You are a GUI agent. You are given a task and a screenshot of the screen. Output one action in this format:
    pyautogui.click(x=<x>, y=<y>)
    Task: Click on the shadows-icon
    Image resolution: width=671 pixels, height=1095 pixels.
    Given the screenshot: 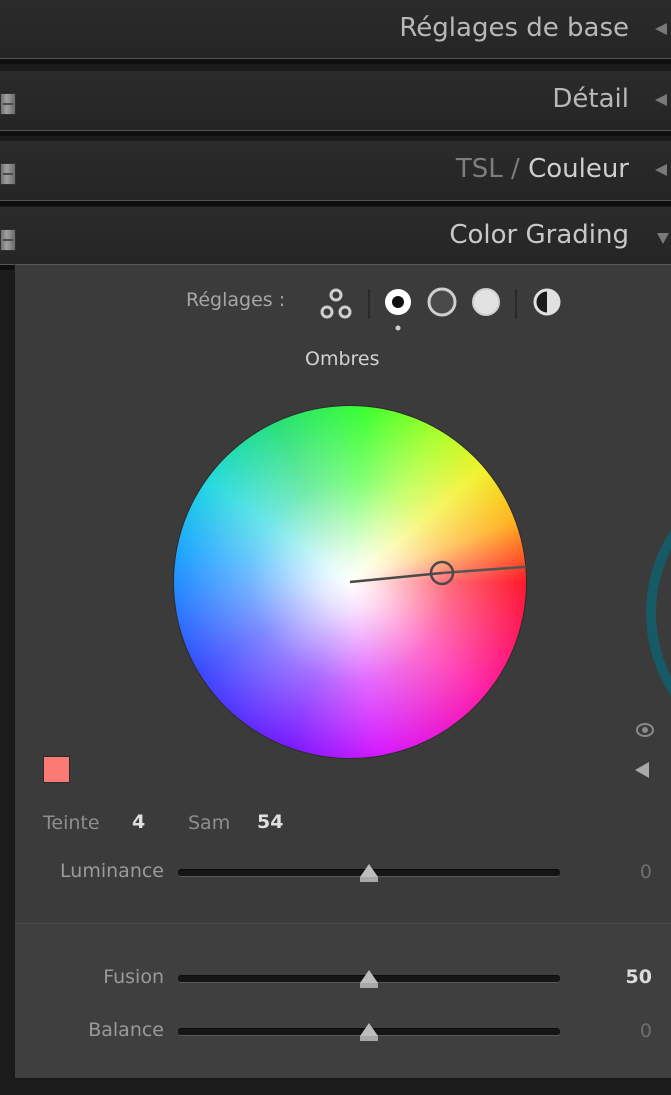 What is the action you would take?
    pyautogui.click(x=398, y=310)
    